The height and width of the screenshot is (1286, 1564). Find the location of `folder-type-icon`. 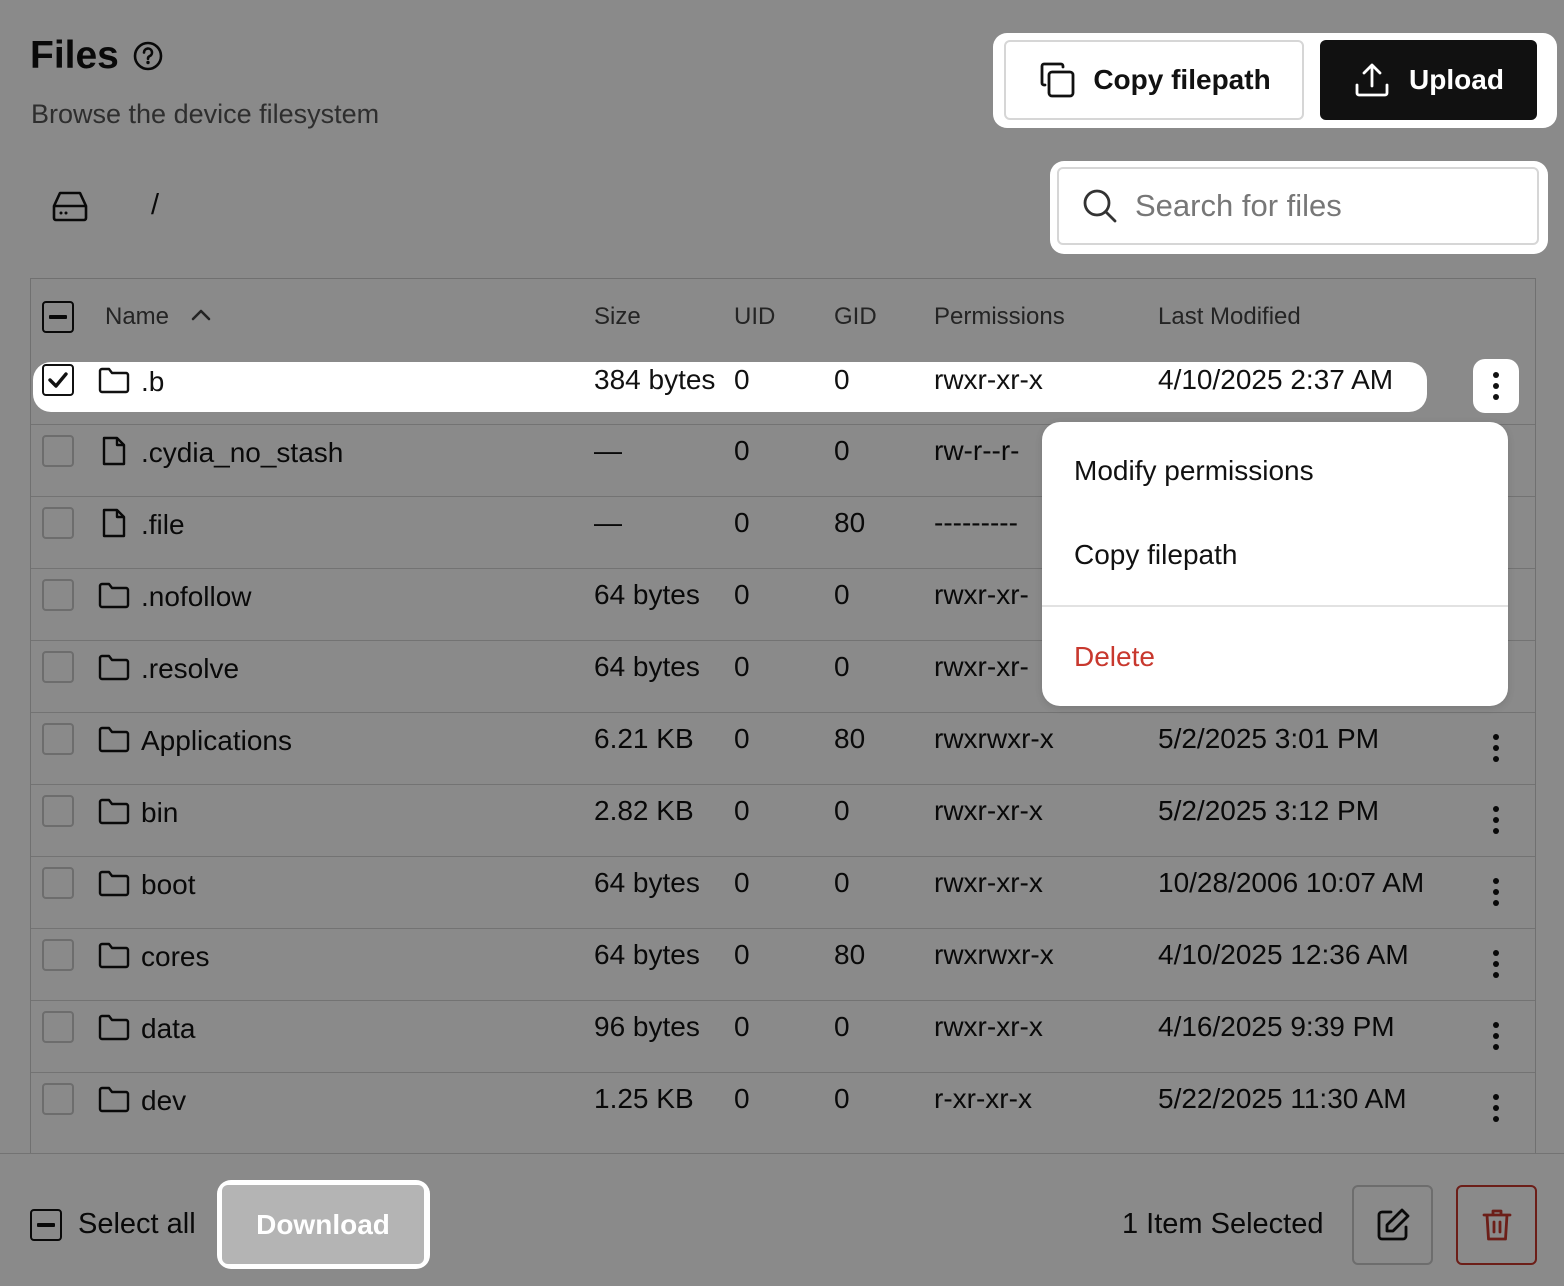

folder-type-icon is located at coordinates (114, 382).